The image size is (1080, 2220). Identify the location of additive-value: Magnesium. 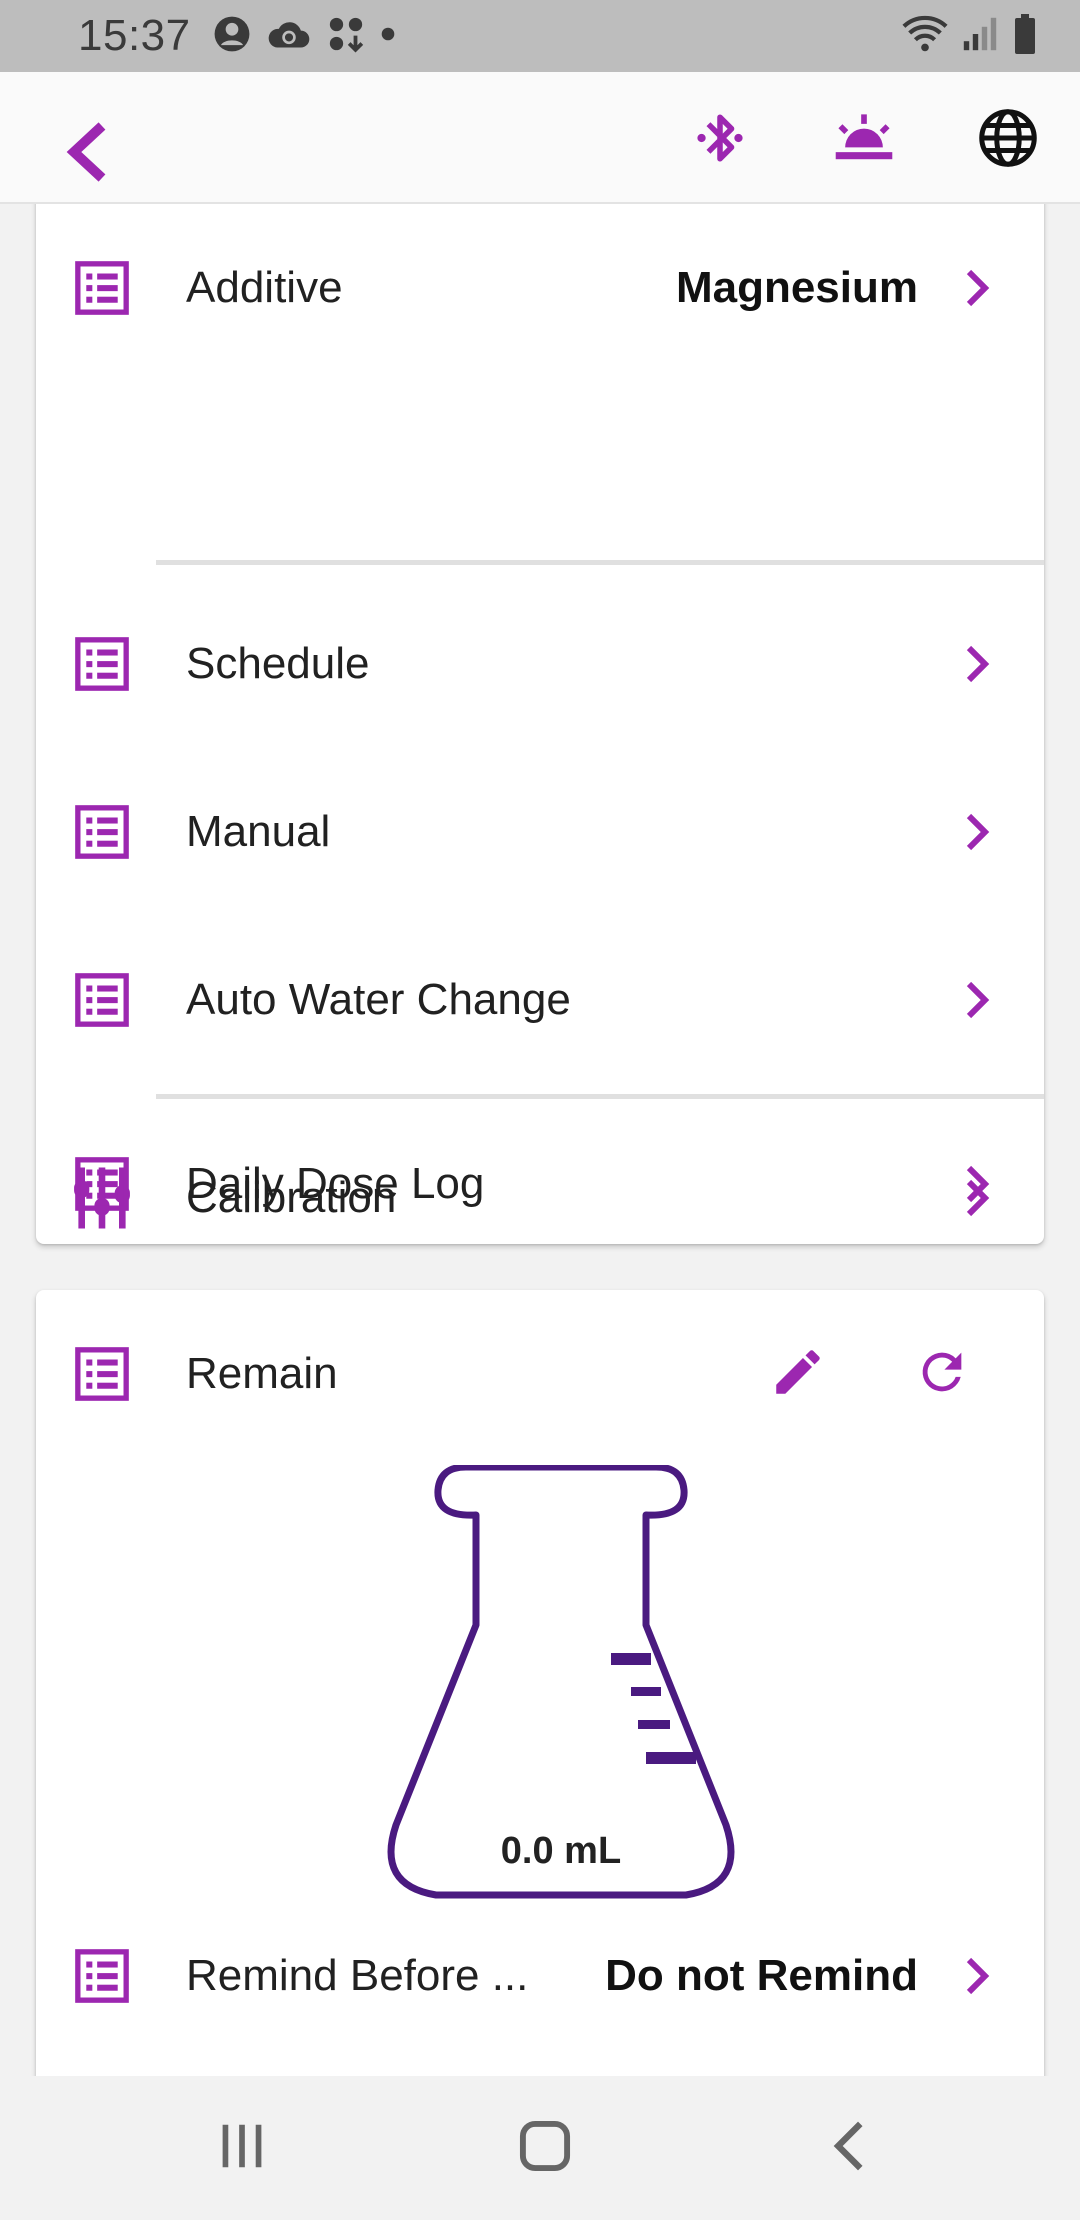
(796, 287).